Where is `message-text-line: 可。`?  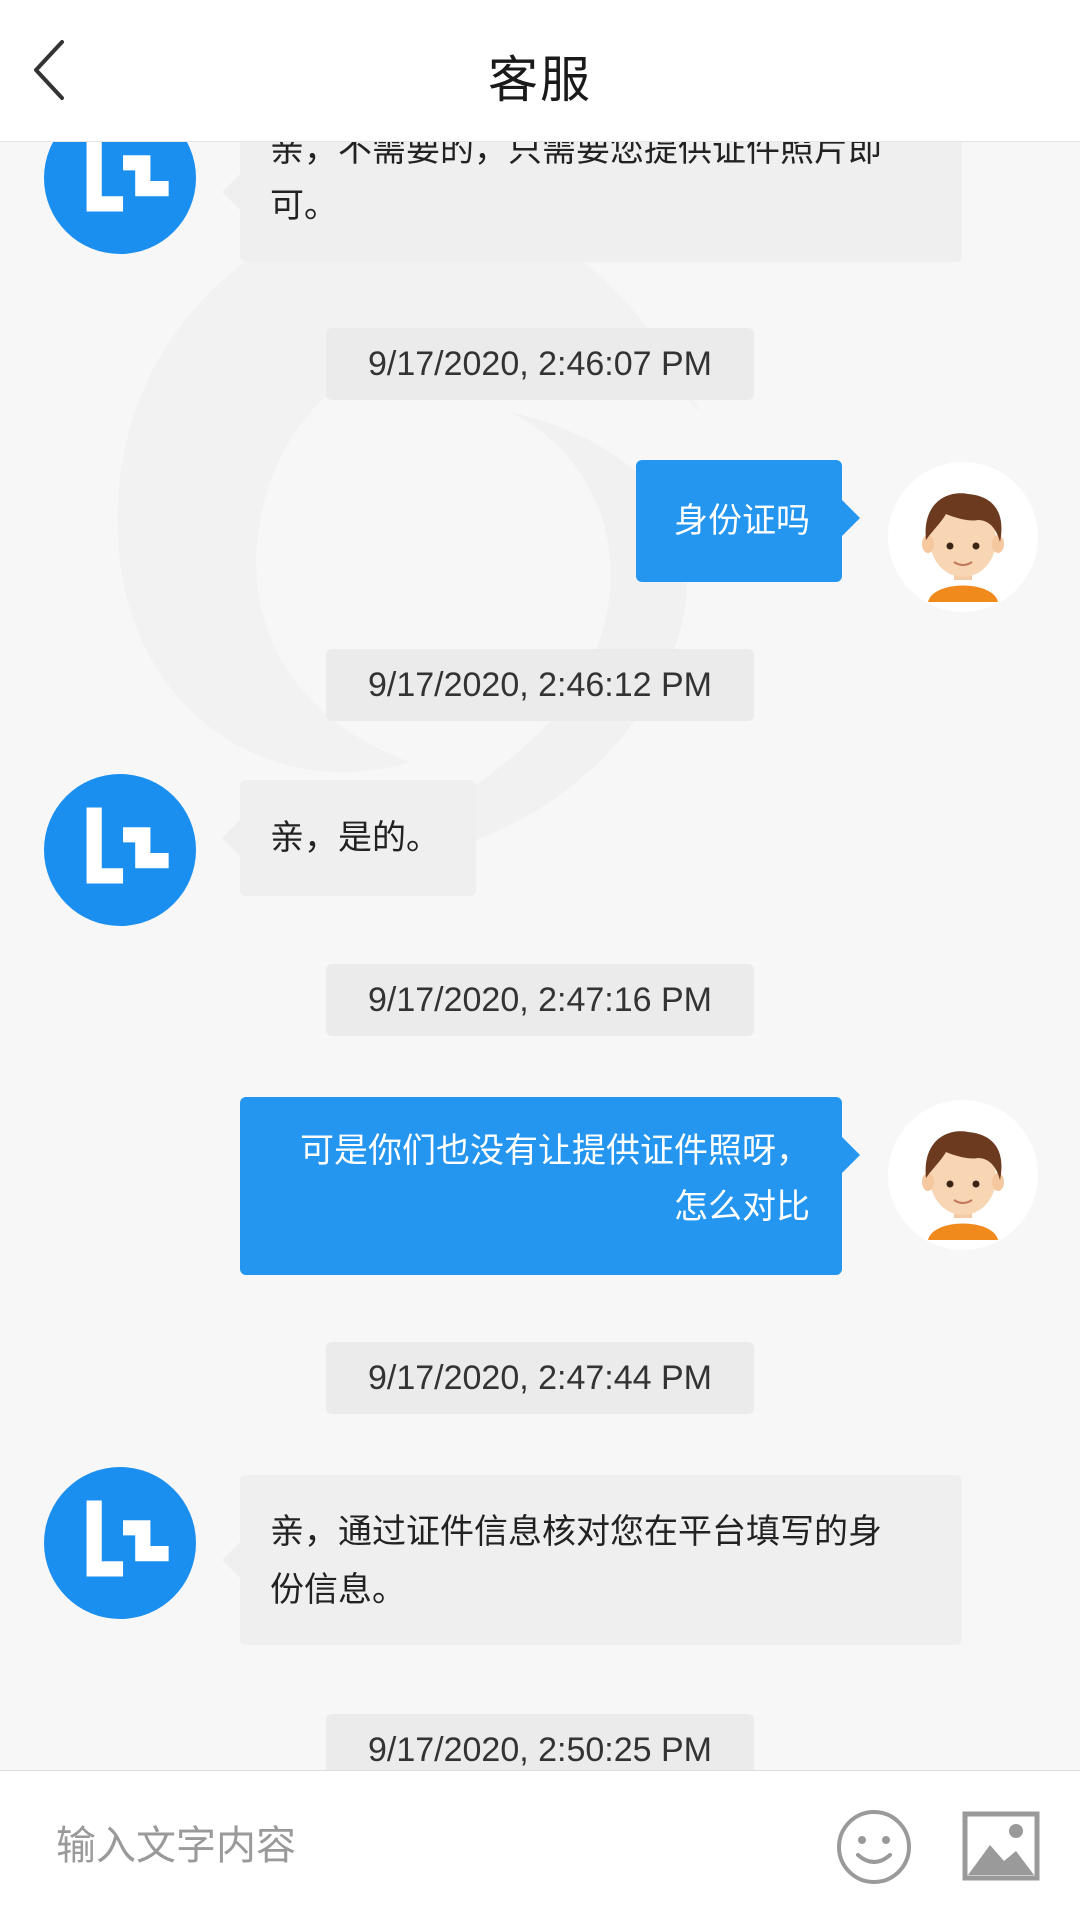 message-text-line: 可。 is located at coordinates (304, 206).